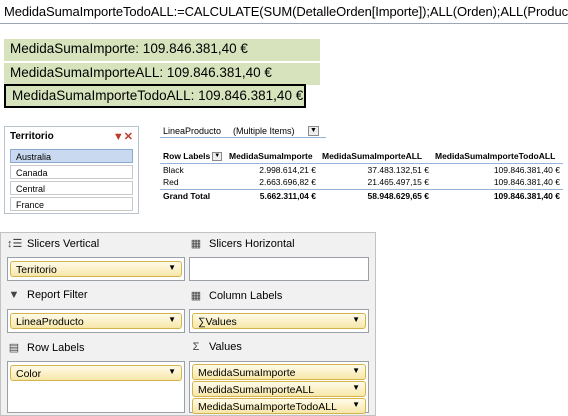  What do you see at coordinates (71, 156) in the screenshot?
I see `slicer-item-australia: Australia` at bounding box center [71, 156].